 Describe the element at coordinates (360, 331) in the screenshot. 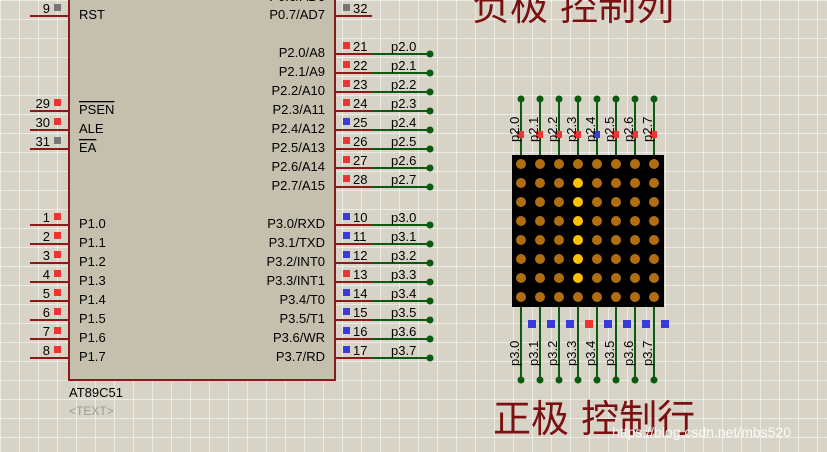

I see `pin-number: 16` at that location.